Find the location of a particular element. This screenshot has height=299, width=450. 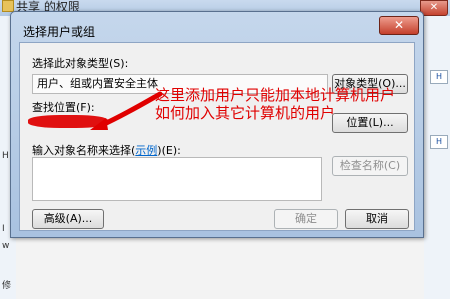

close-icon: ✕ is located at coordinates (399, 25).